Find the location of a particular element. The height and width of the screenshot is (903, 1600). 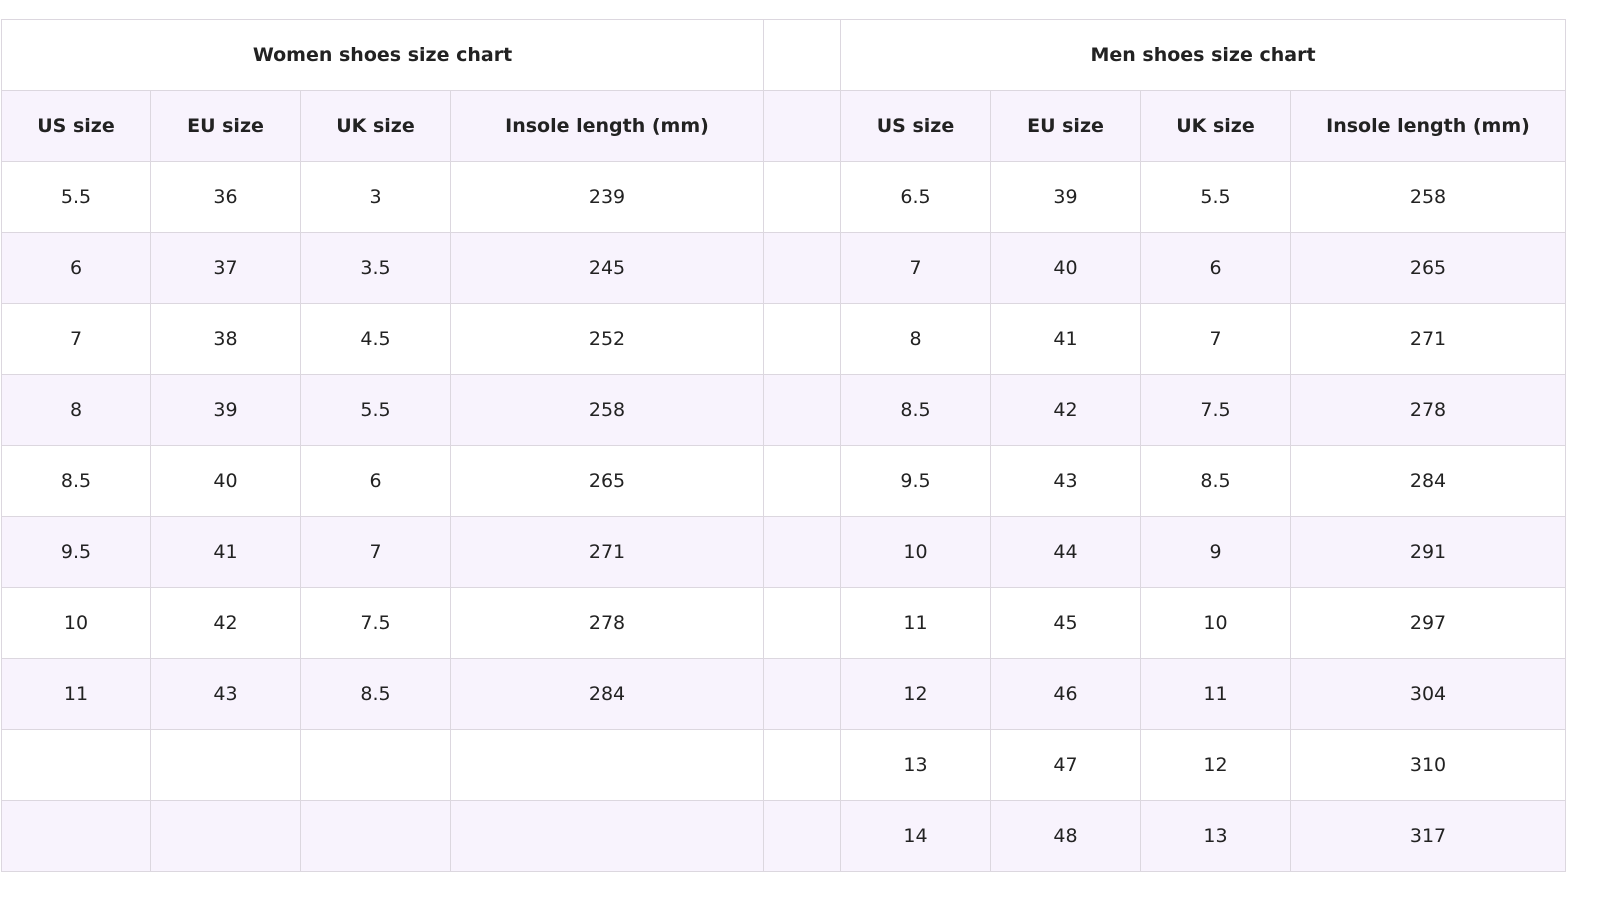

women-us-cell: 9.5 is located at coordinates (76, 552).